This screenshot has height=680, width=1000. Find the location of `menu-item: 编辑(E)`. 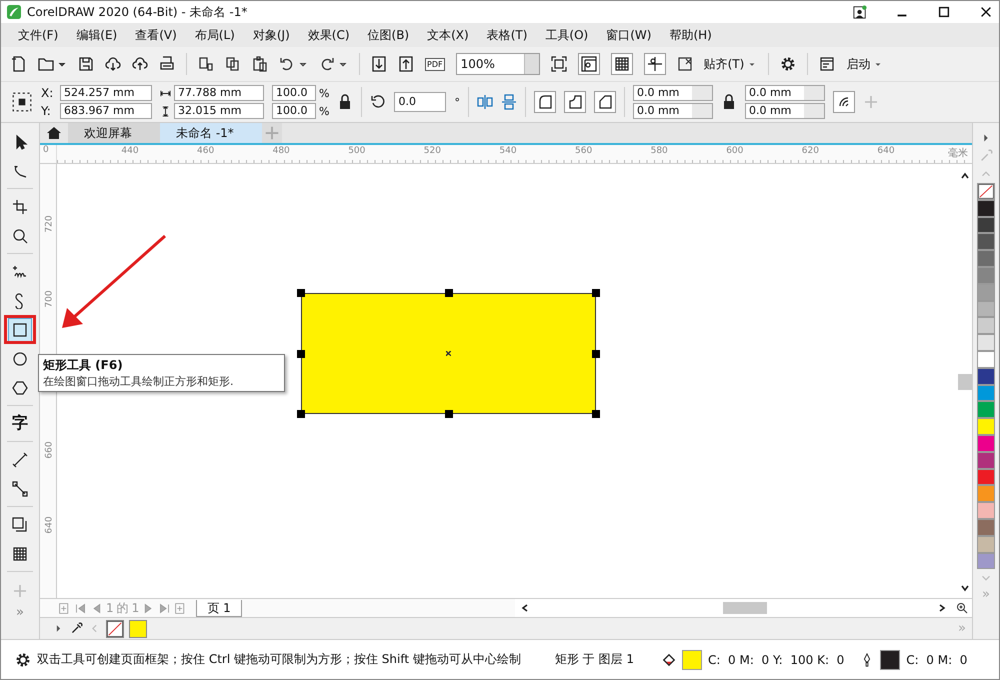

menu-item: 编辑(E) is located at coordinates (96, 35).